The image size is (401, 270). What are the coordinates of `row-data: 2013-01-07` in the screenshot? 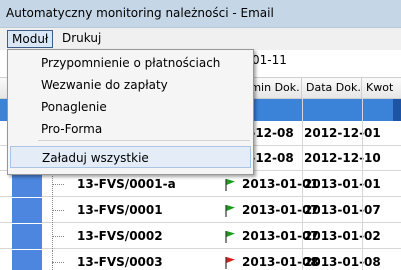 It's located at (342, 210).